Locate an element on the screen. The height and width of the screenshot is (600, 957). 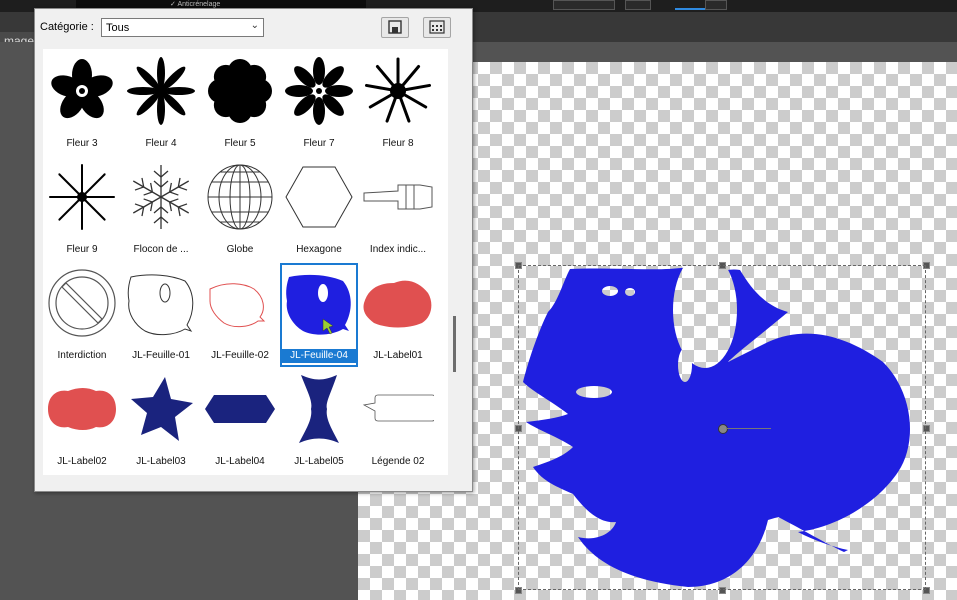
antialias-label: Anticrénelage is located at coordinates (199, 4).